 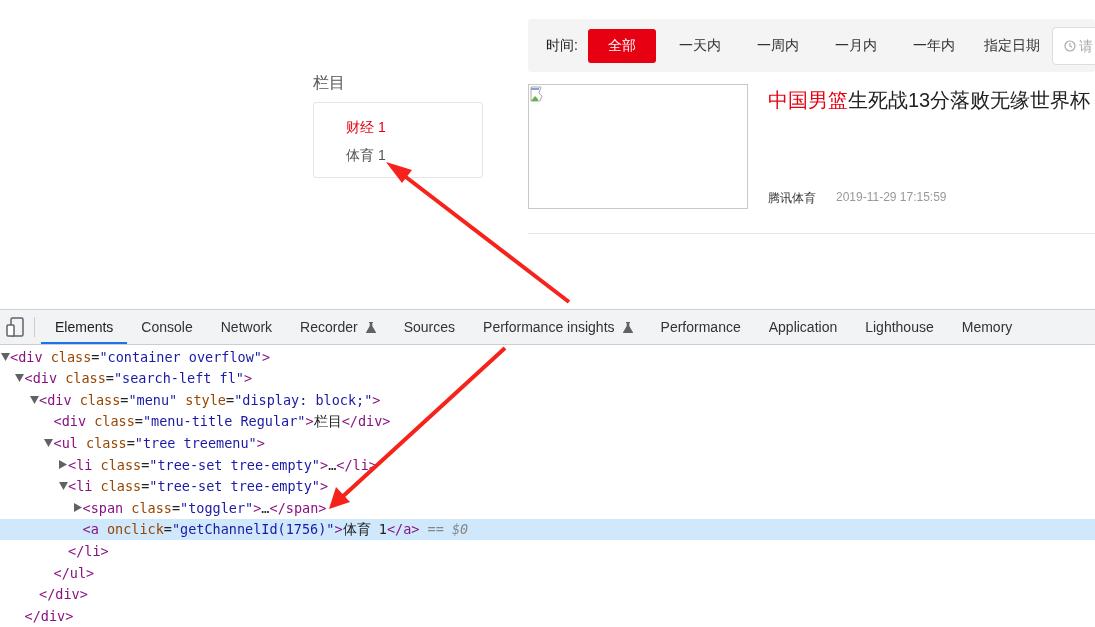 I want to click on dom-node-row: <a onclick="getChannelId(1756)">体育 1</a> == $0, so click(x=547, y=529).